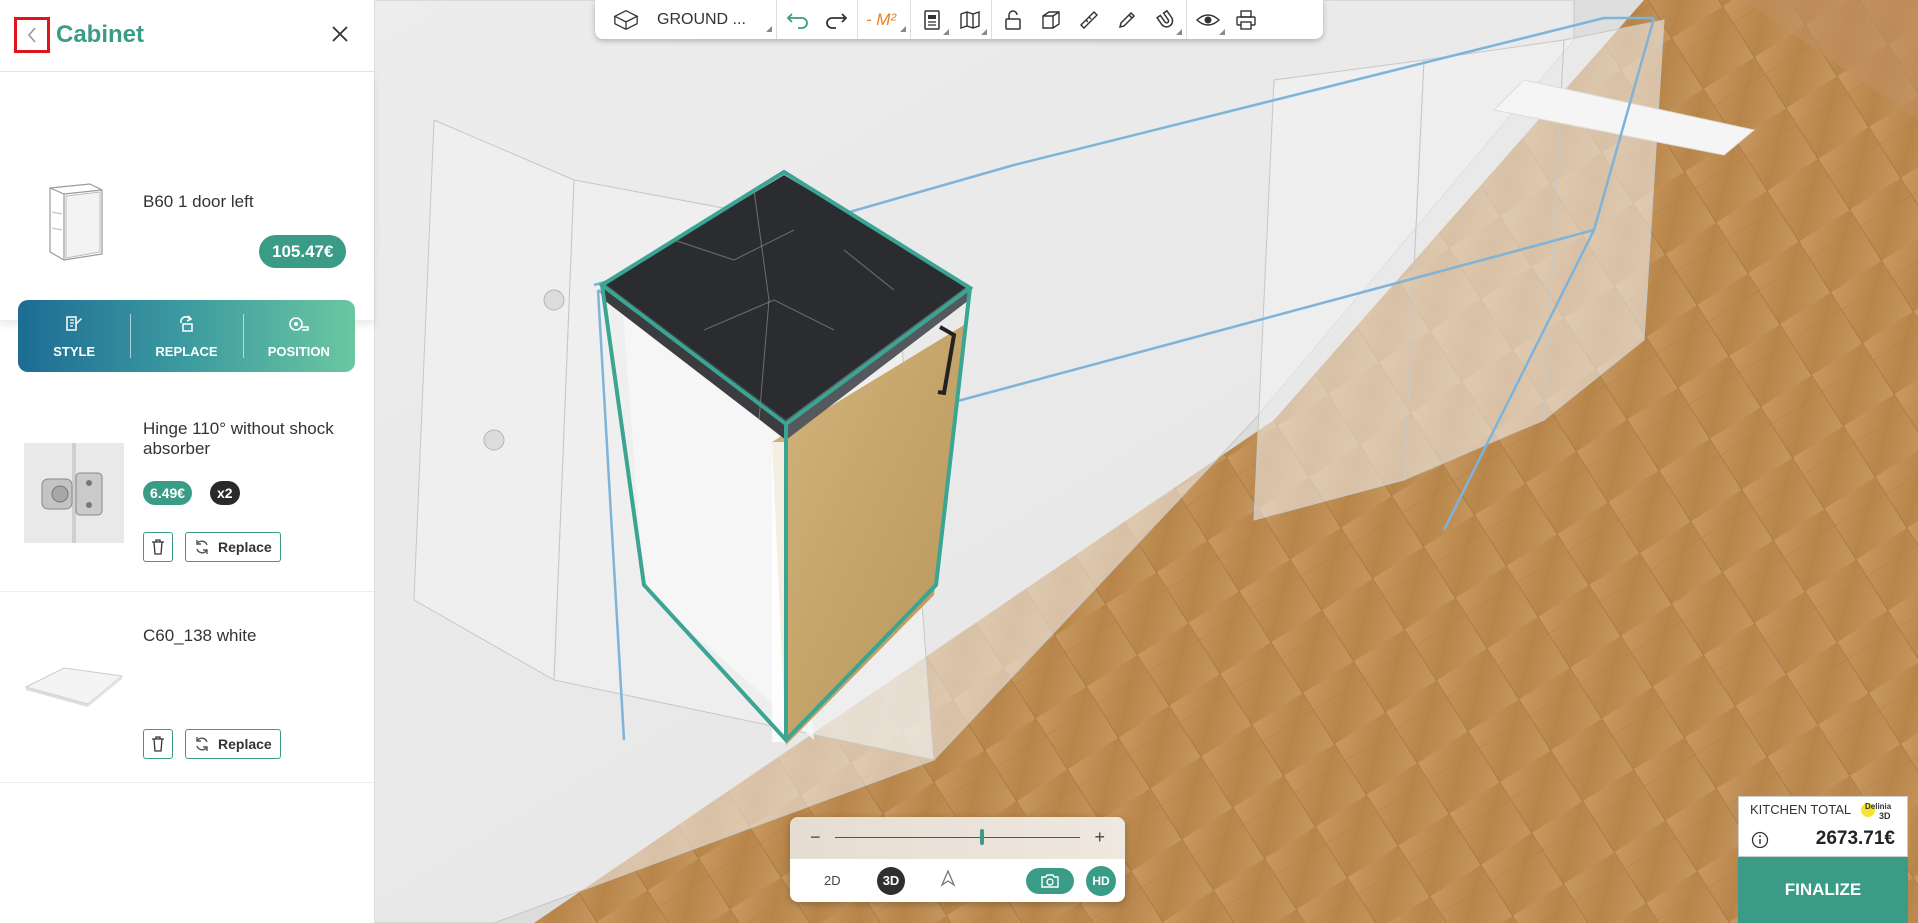 The width and height of the screenshot is (1918, 923). What do you see at coordinates (1099, 837) in the screenshot?
I see `zoom-in-button: +` at bounding box center [1099, 837].